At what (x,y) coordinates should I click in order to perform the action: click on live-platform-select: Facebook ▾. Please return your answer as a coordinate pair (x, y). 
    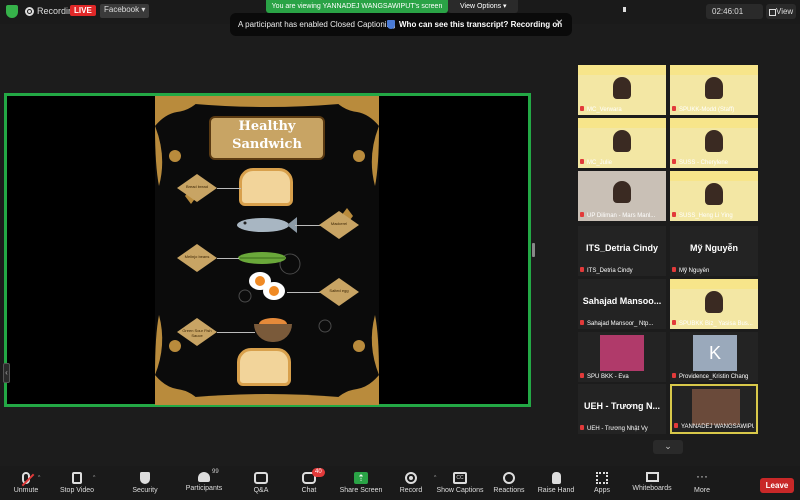
    Looking at the image, I should click on (125, 11).